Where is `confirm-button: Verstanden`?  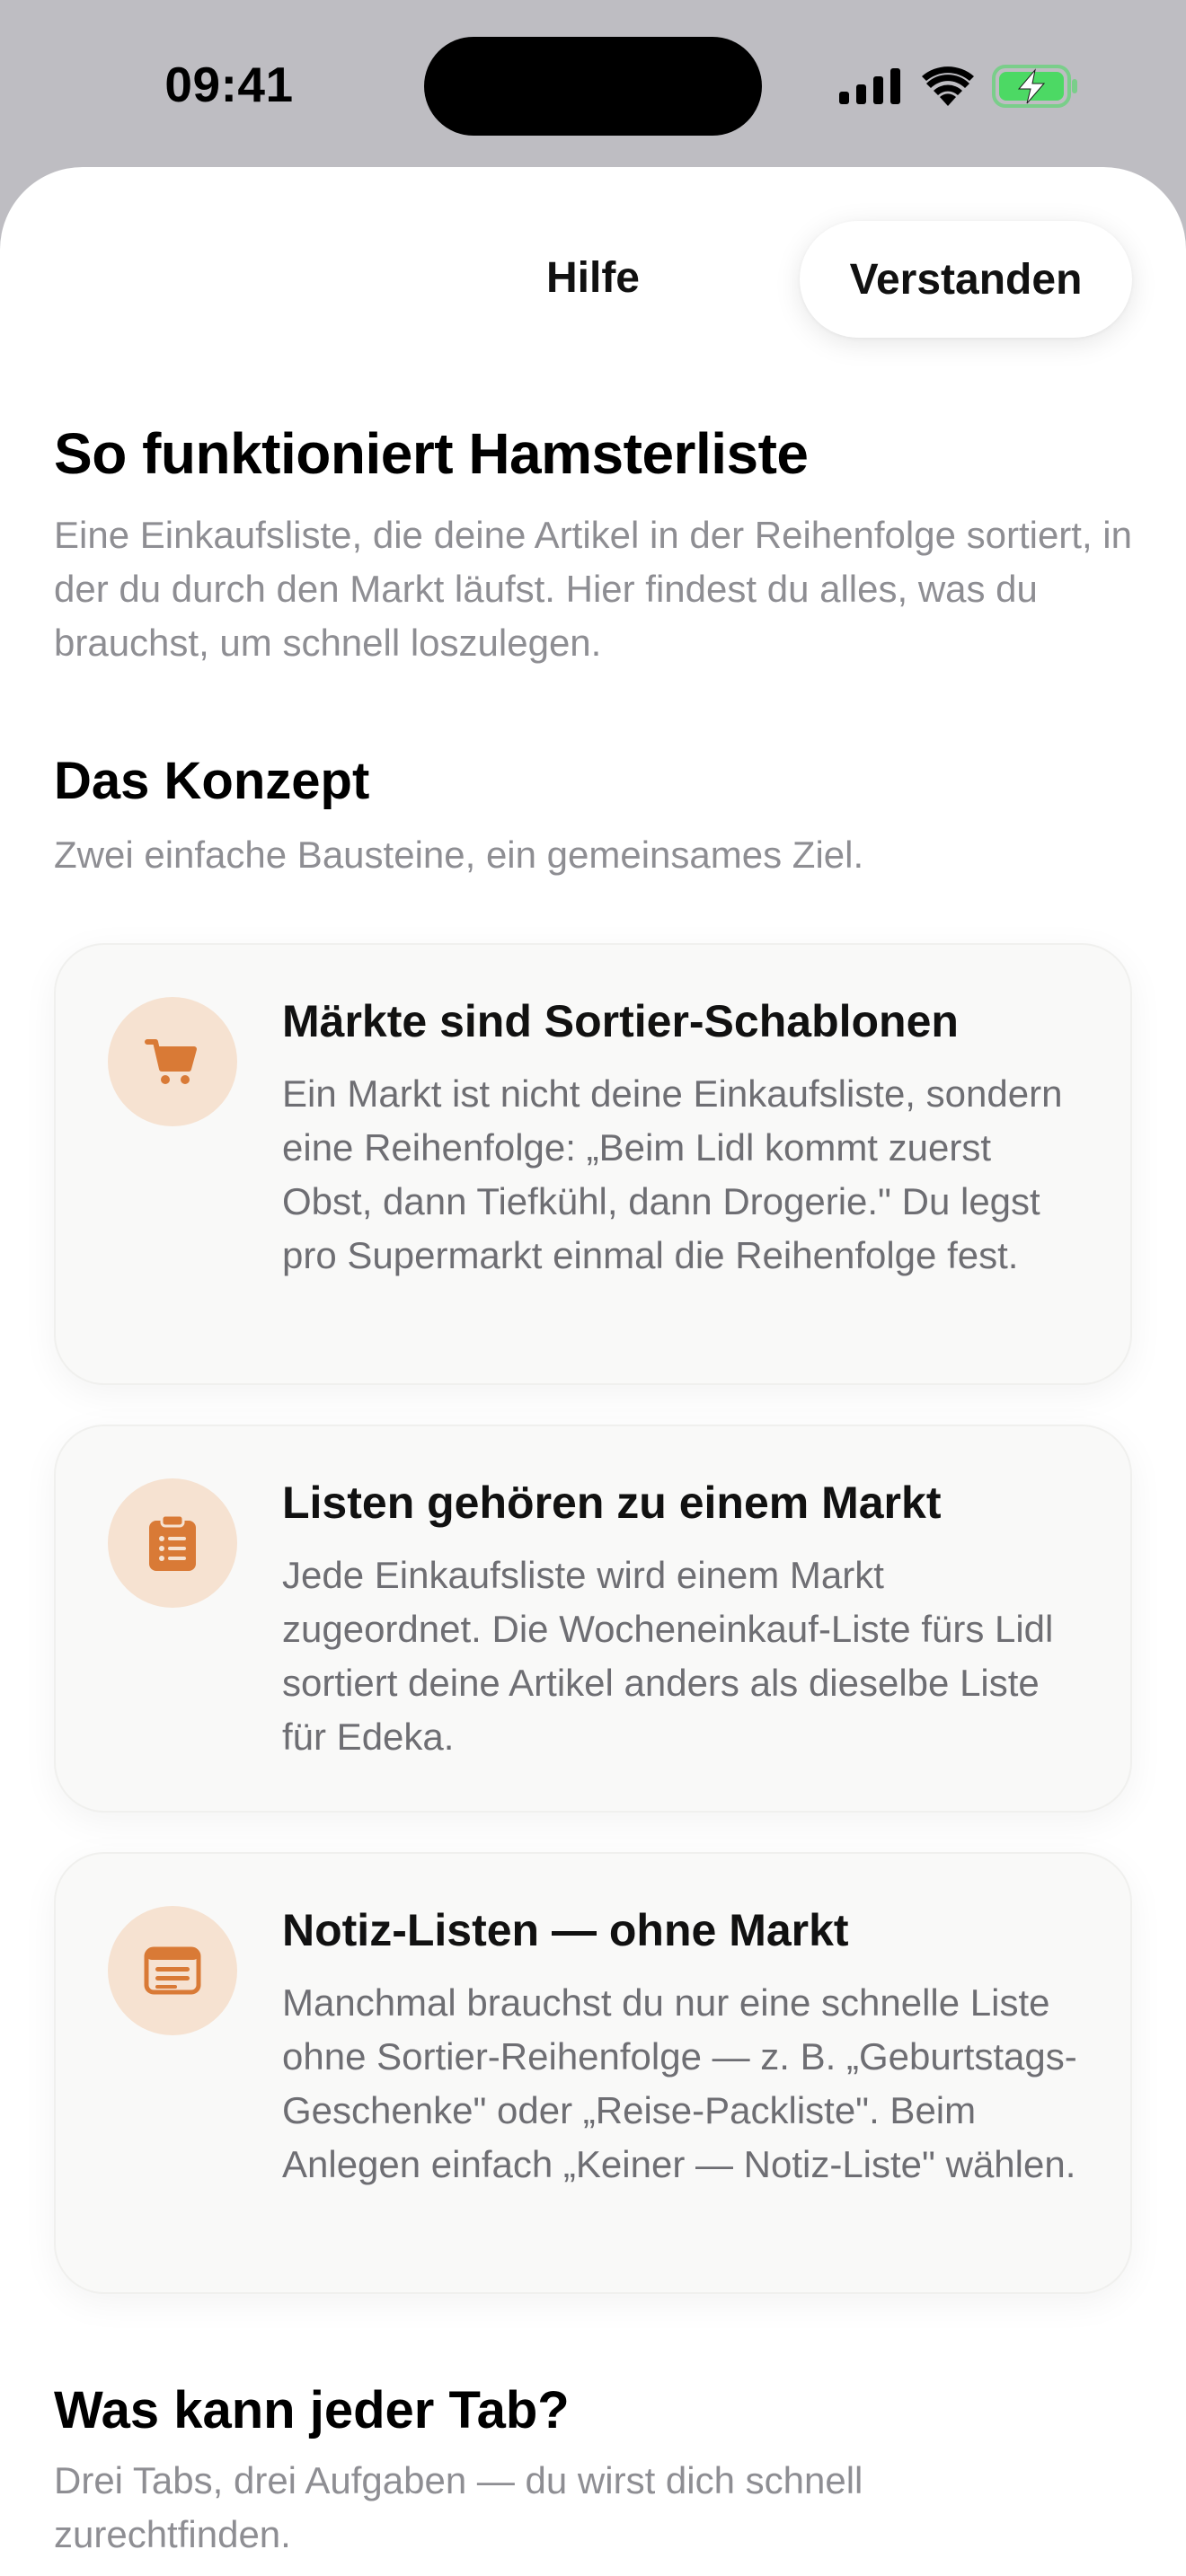 confirm-button: Verstanden is located at coordinates (966, 279).